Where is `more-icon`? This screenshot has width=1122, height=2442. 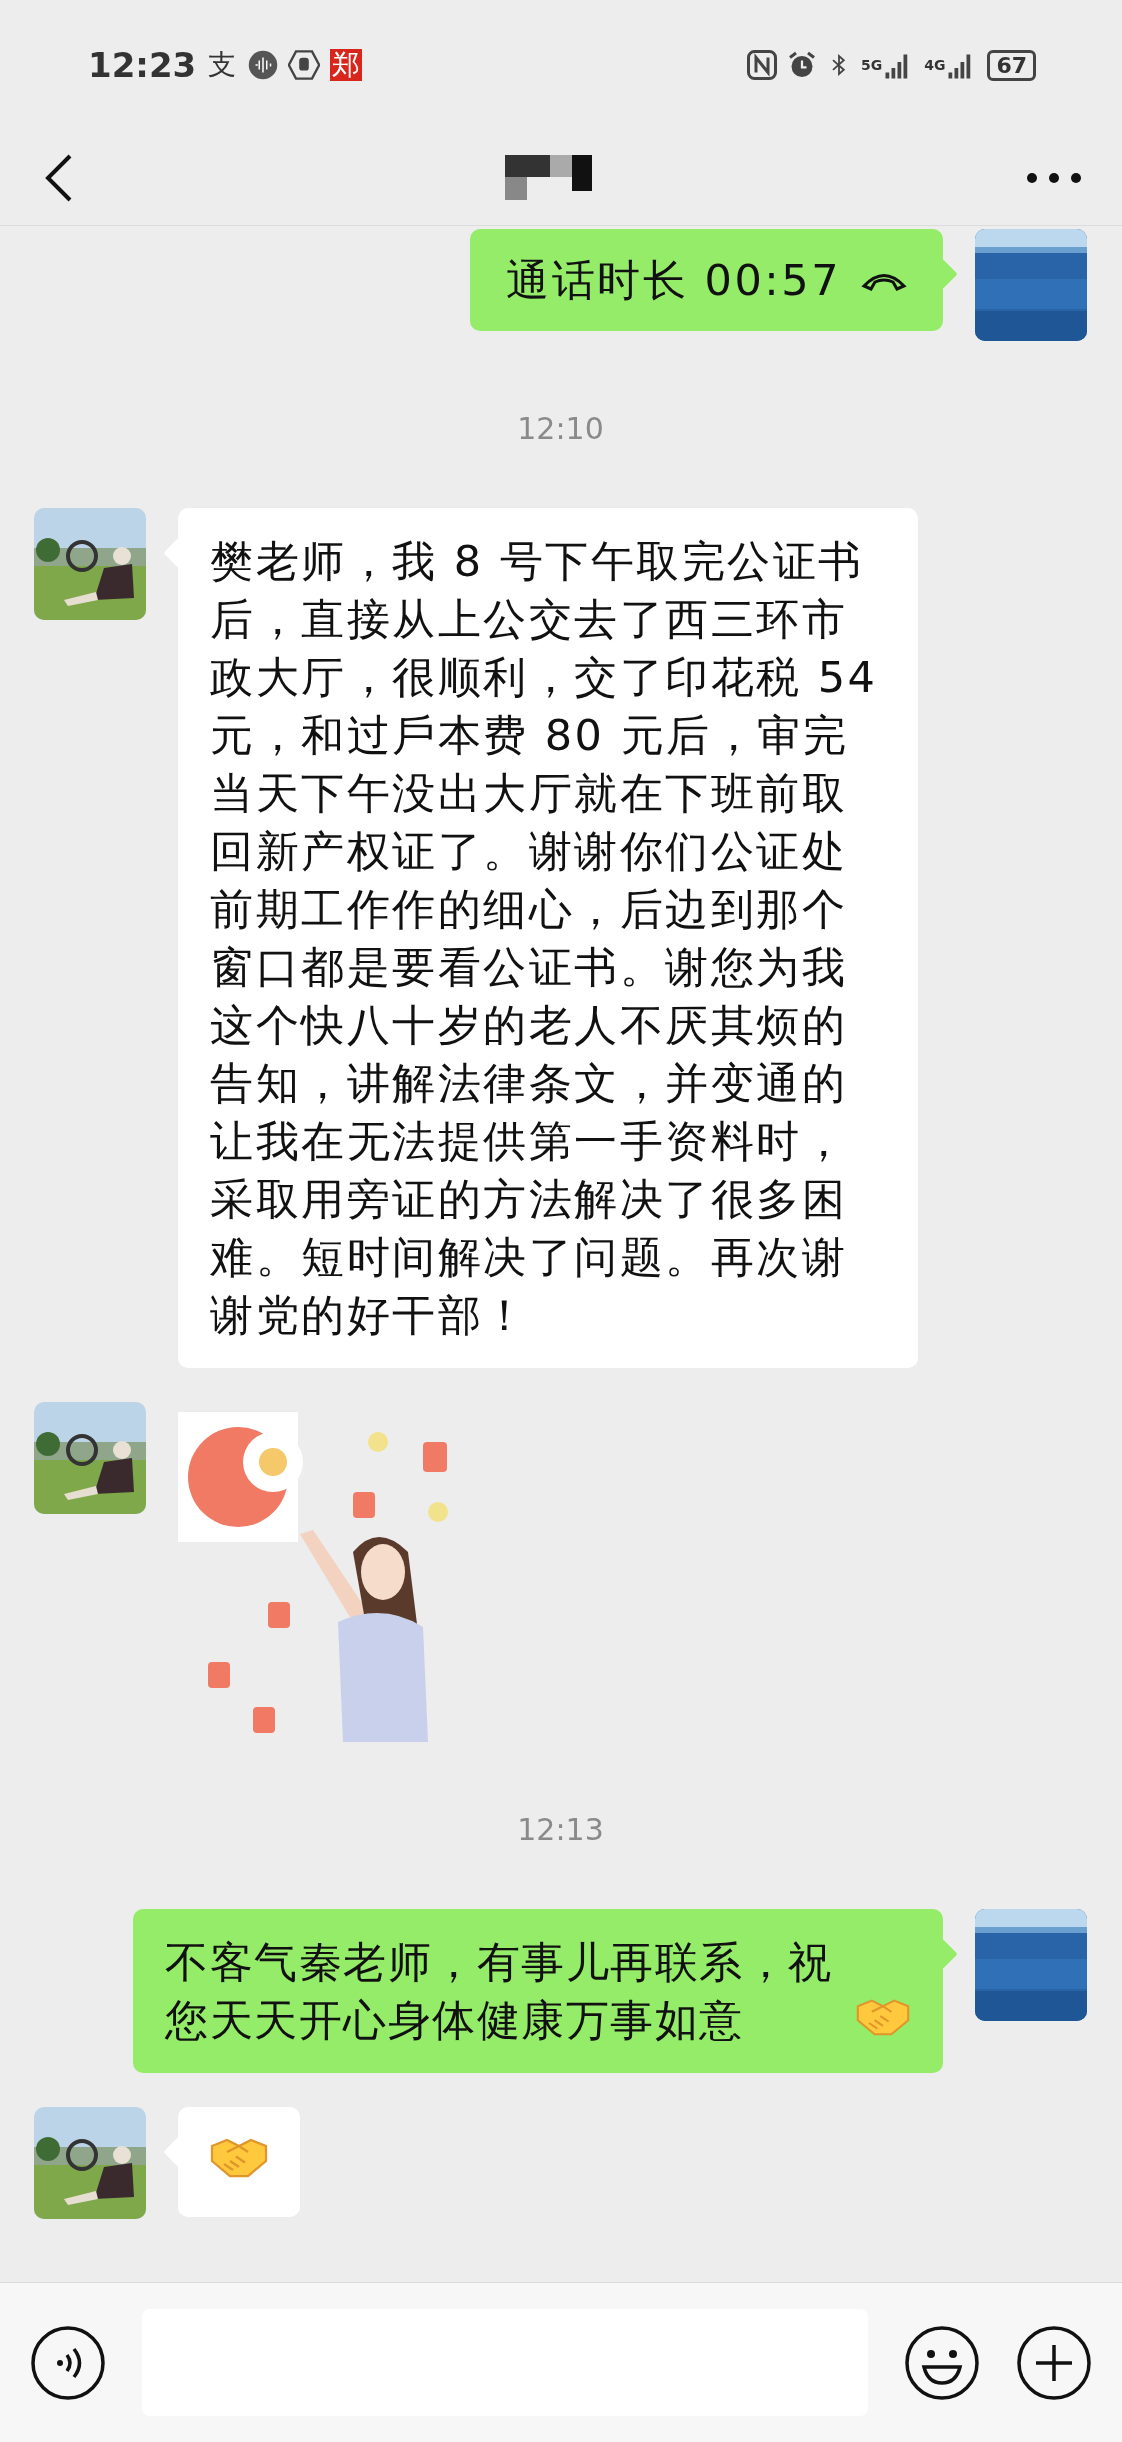 more-icon is located at coordinates (1054, 177).